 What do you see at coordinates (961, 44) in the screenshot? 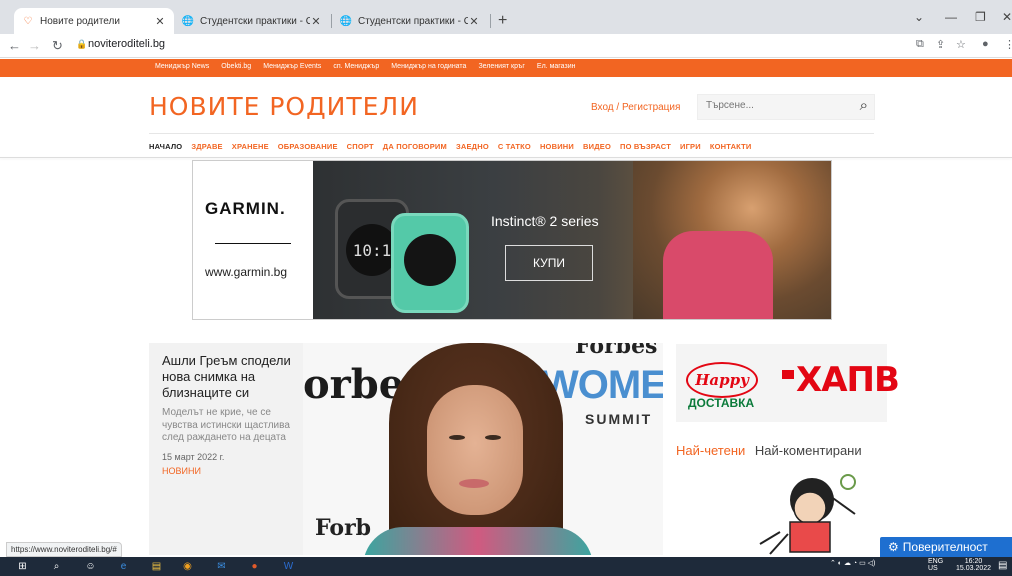
I see `bookmark-star-icon: ☆` at bounding box center [961, 44].